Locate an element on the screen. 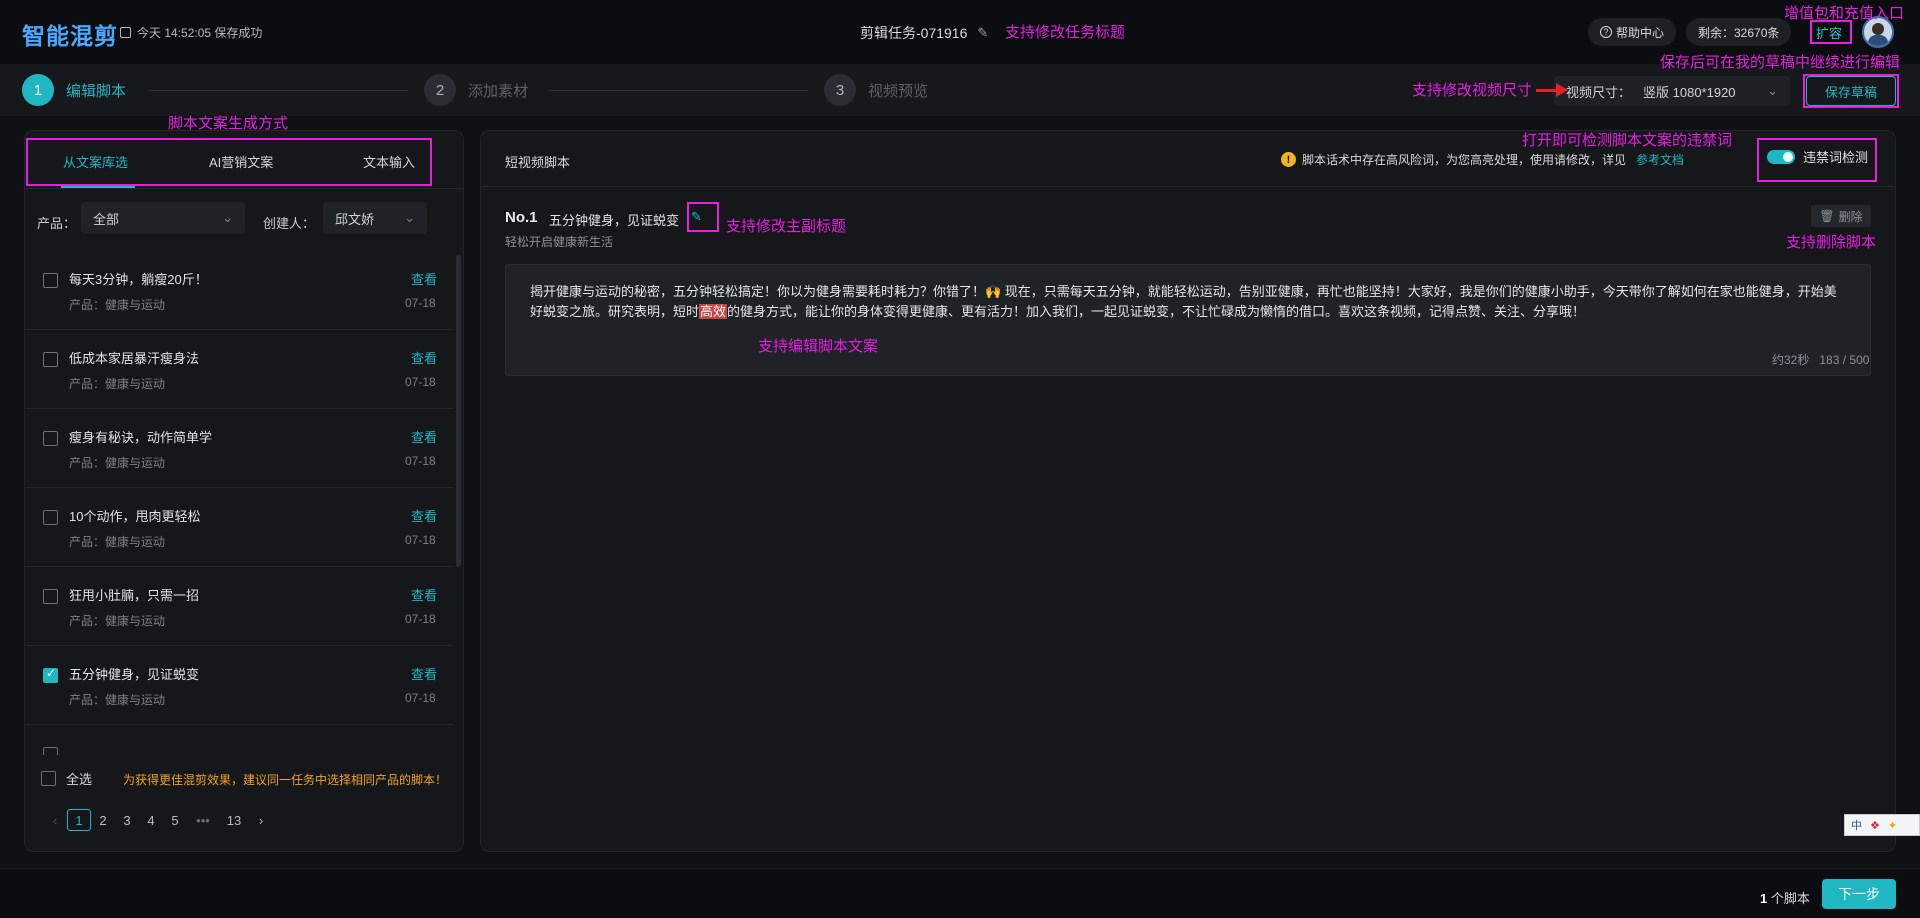 Image resolution: width=1920 pixels, height=918 pixels. item-title: 瘦身有秘诀，动作简单学 is located at coordinates (141, 437).